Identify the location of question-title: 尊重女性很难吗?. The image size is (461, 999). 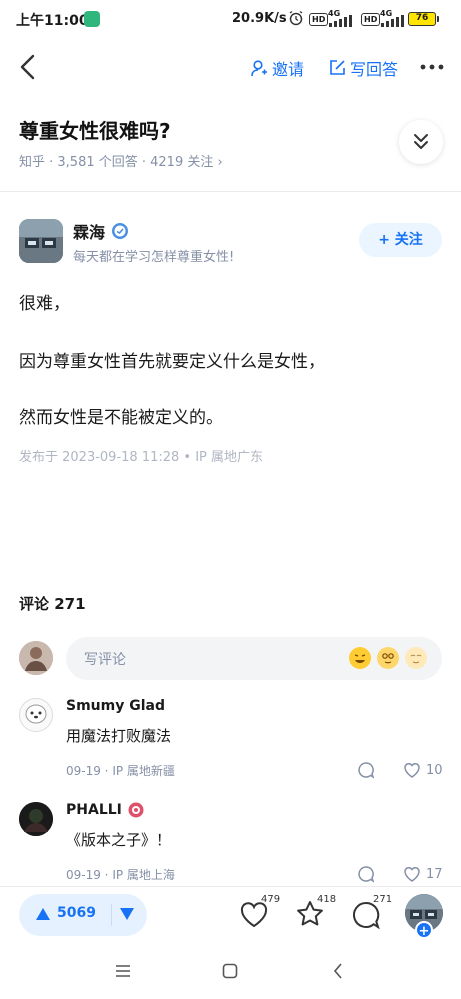
(95, 129).